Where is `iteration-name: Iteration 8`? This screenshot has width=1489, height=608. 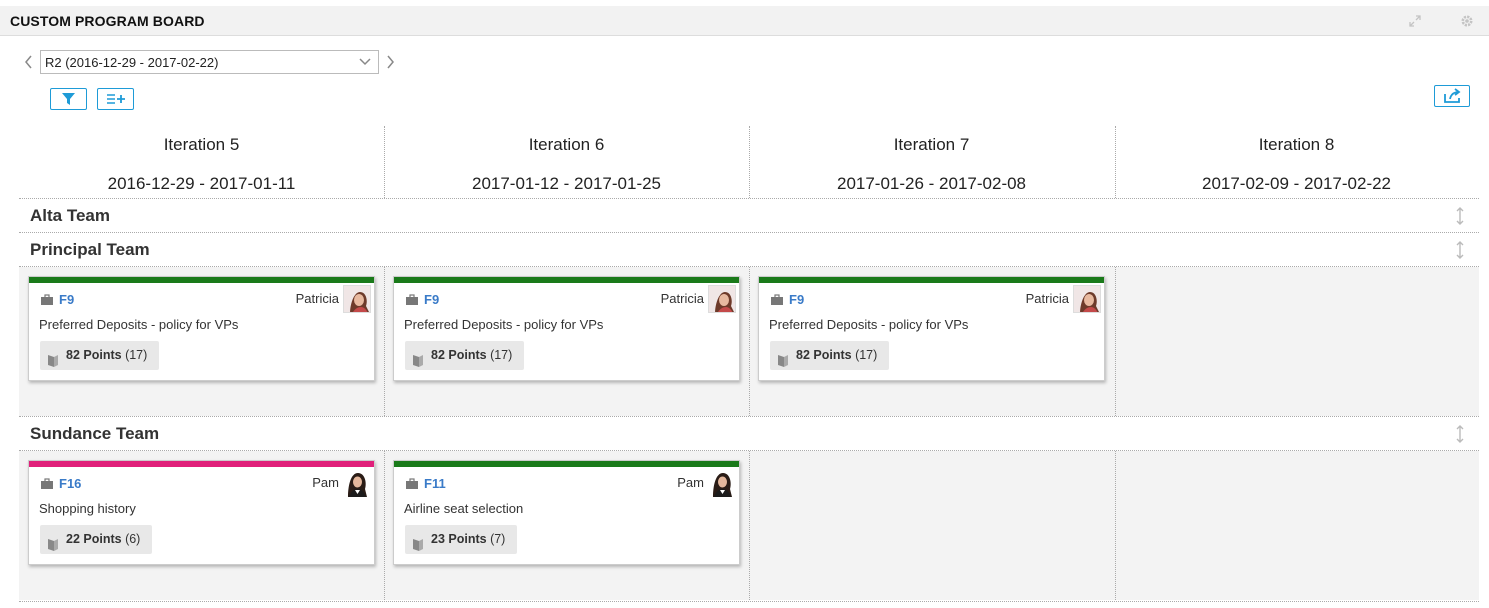
iteration-name: Iteration 8 is located at coordinates (1296, 144).